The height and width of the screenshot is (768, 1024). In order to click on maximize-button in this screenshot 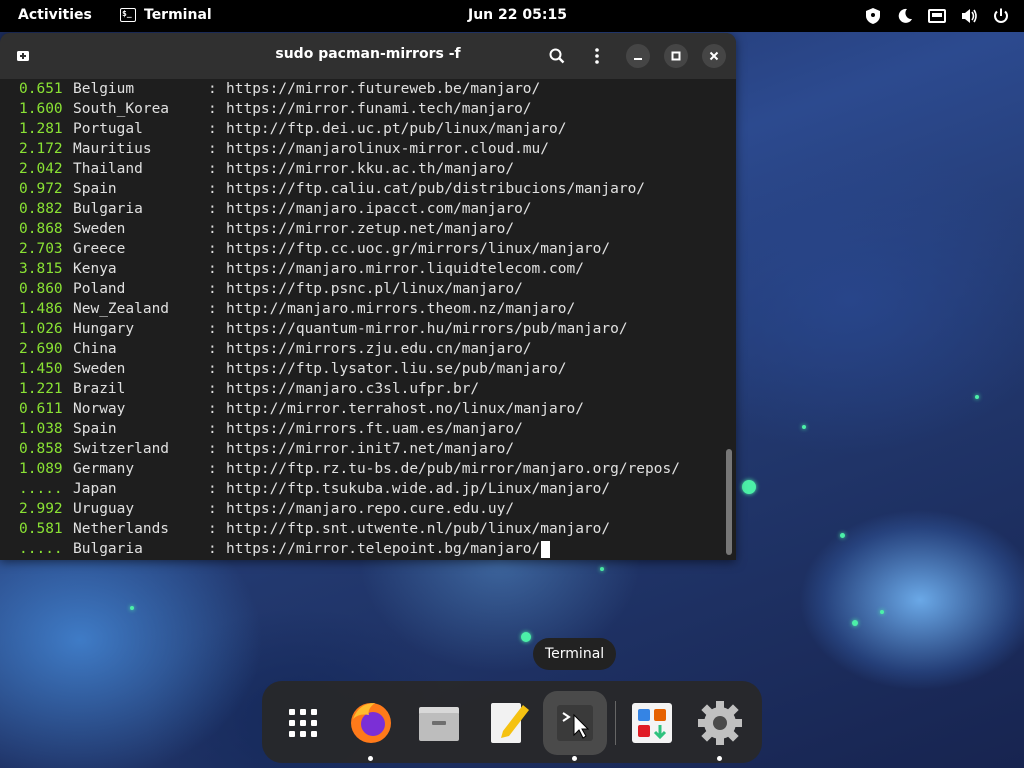, I will do `click(676, 56)`.